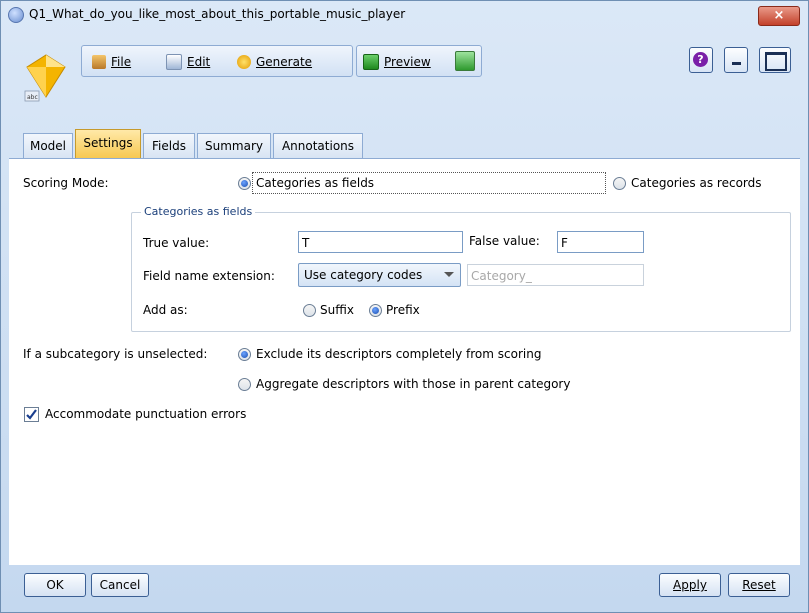 Image resolution: width=809 pixels, height=613 pixels. I want to click on add-as-label: Add as:, so click(165, 310).